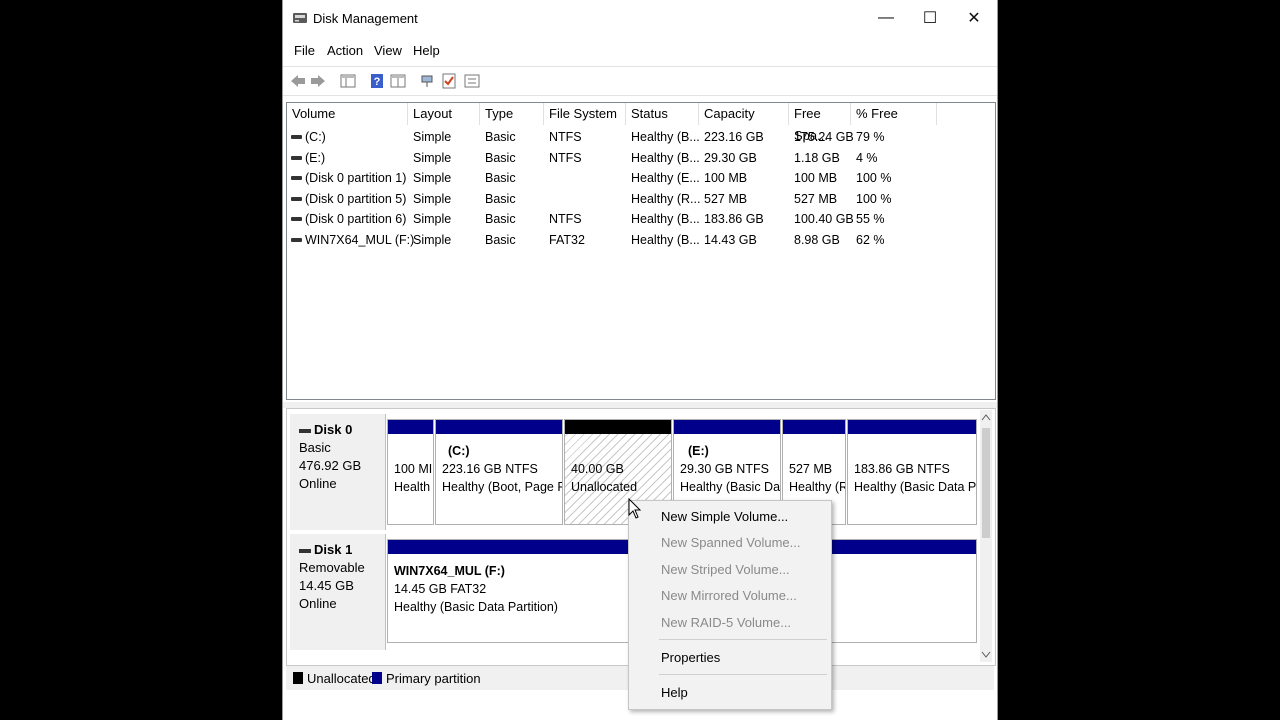 Image resolution: width=1280 pixels, height=720 pixels. Describe the element at coordinates (472, 81) in the screenshot. I see `list-view-icon` at that location.